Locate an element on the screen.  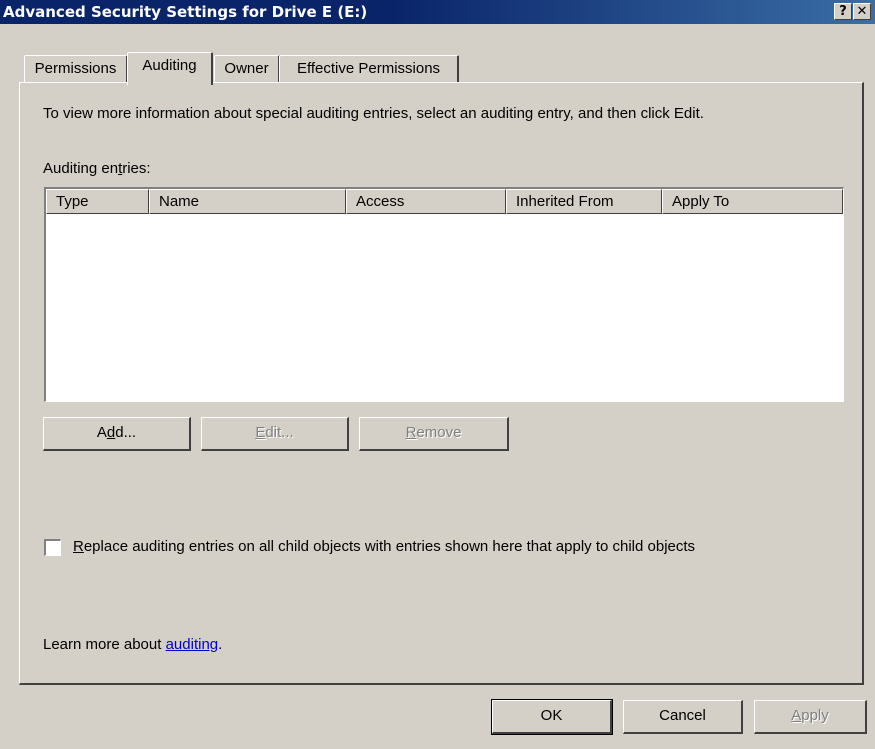
tab-owner: Owner is located at coordinates (247, 69).